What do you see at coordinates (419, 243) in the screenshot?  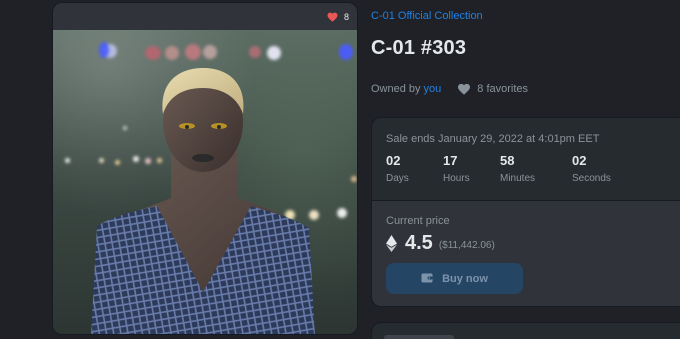 I see `price-eth: 4.5` at bounding box center [419, 243].